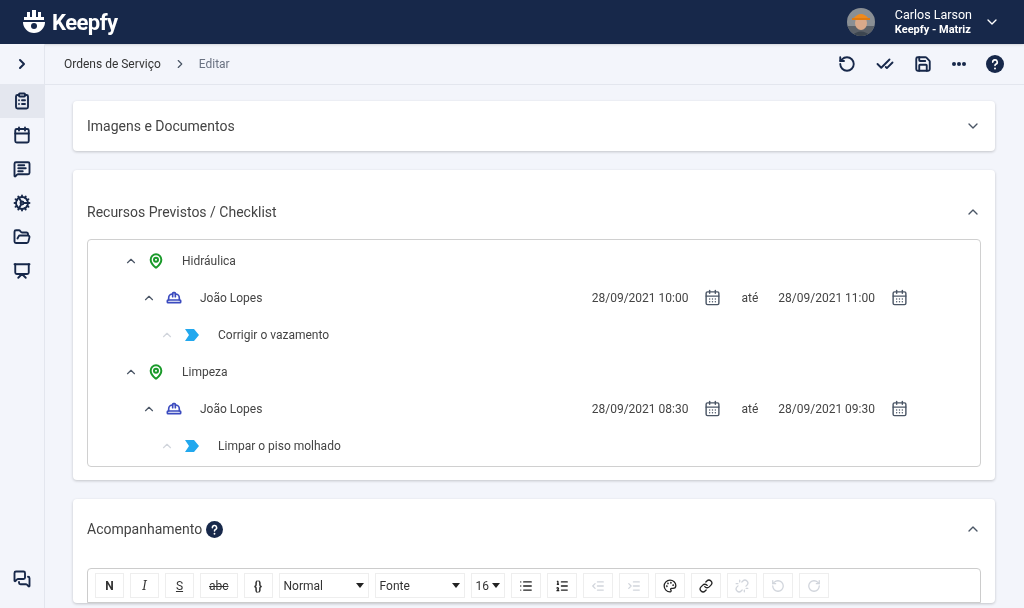 Image resolution: width=1024 pixels, height=608 pixels. What do you see at coordinates (487, 585) in the screenshot?
I see `format-select: 16` at bounding box center [487, 585].